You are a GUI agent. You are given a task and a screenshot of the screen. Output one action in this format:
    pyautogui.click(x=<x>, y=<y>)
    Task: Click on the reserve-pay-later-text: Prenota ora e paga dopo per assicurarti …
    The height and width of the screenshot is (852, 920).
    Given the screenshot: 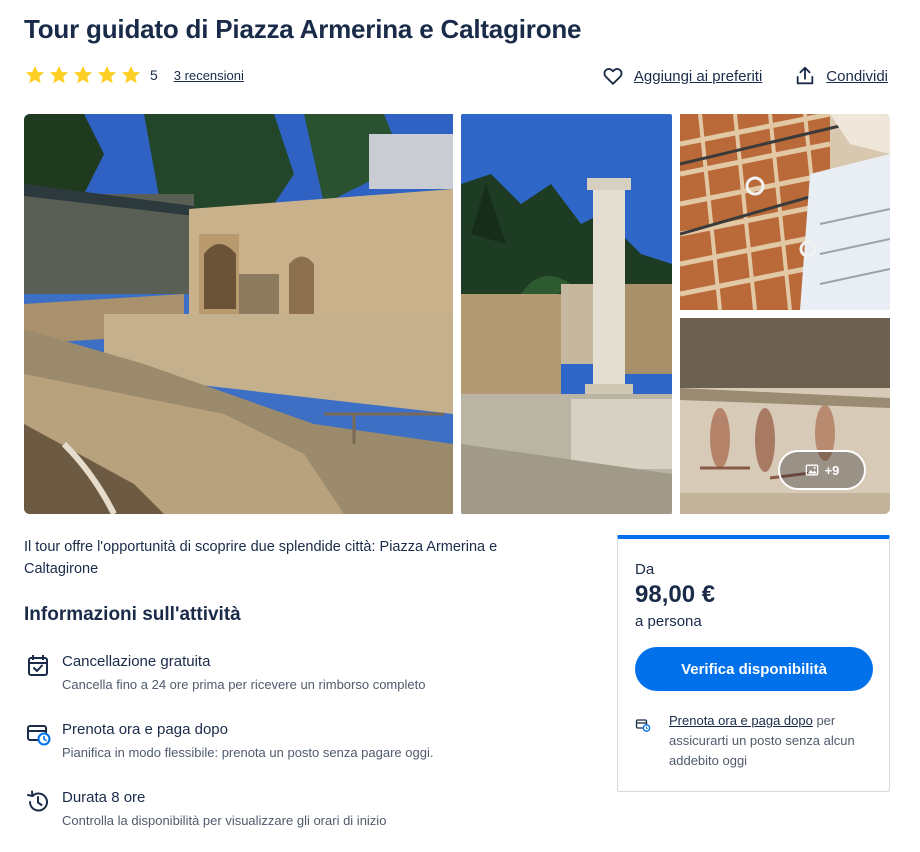 What is the action you would take?
    pyautogui.click(x=769, y=741)
    